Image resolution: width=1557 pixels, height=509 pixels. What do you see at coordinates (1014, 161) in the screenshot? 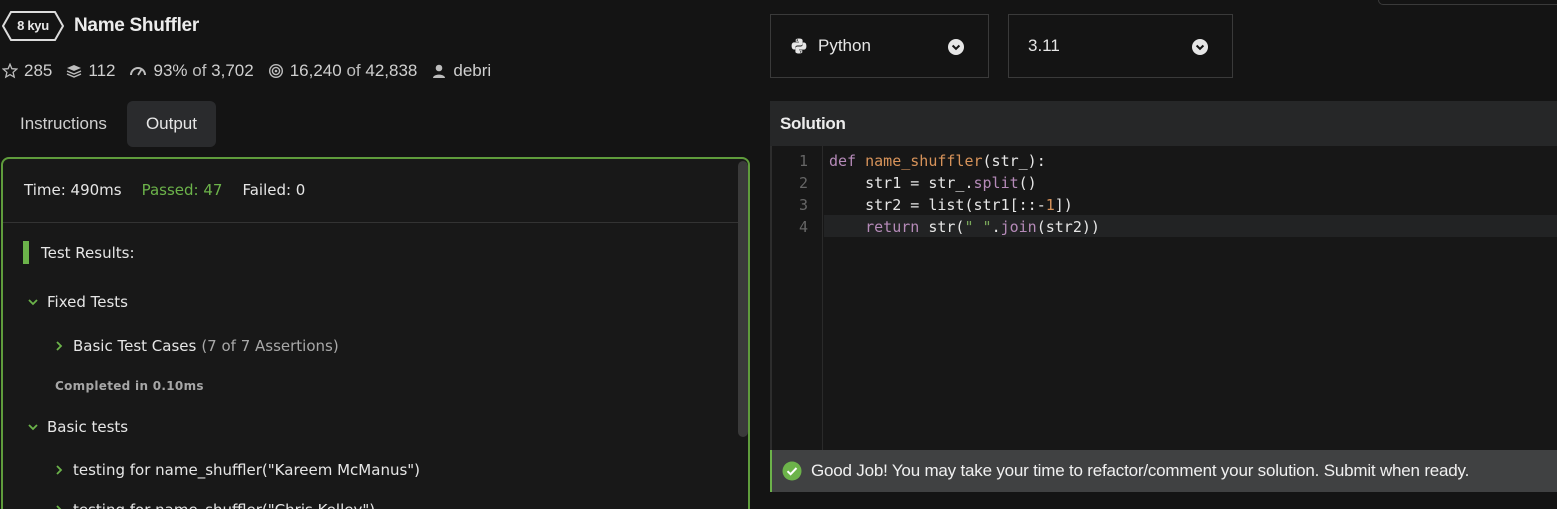
I see `code-token: (str_):` at bounding box center [1014, 161].